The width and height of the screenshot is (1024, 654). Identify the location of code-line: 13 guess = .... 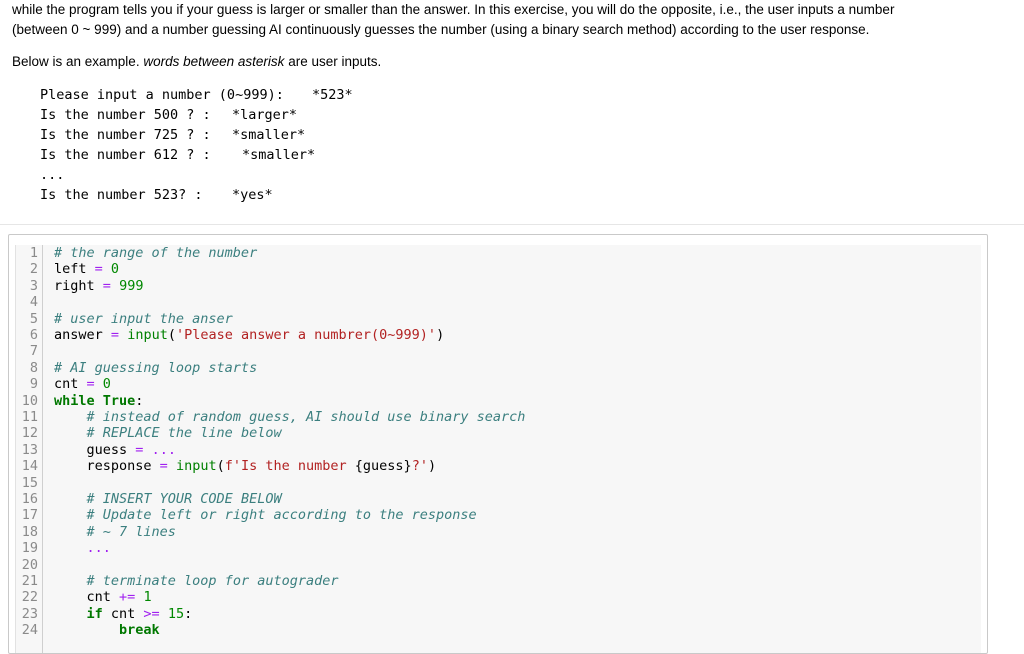
(498, 450).